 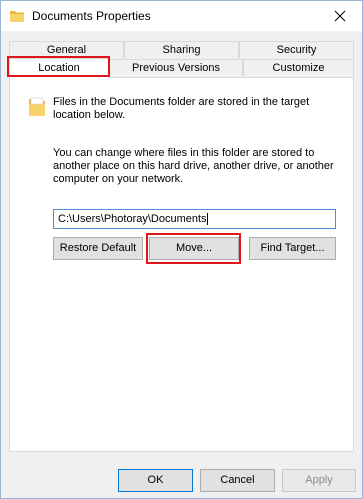 What do you see at coordinates (193, 248) in the screenshot?
I see `move-button-highlight` at bounding box center [193, 248].